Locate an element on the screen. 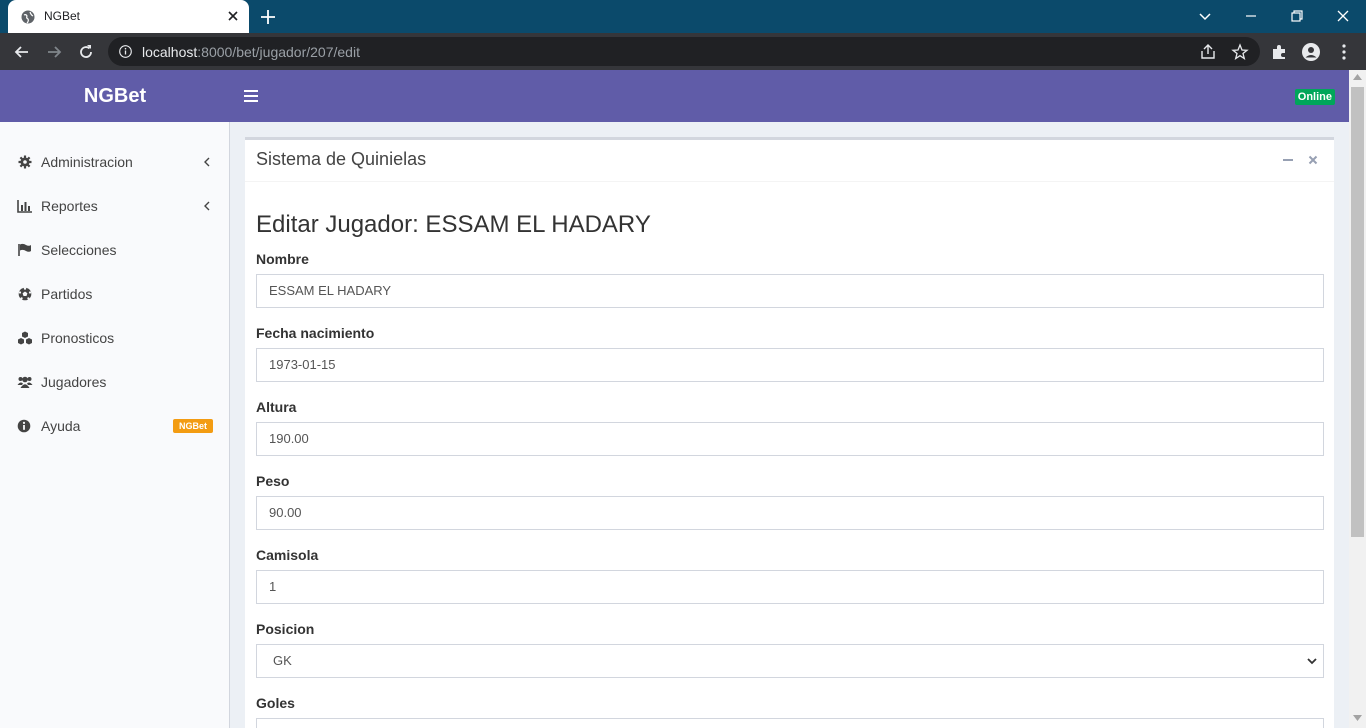 Image resolution: width=1366 pixels, height=728 pixels. goles-label: Goles is located at coordinates (275, 703).